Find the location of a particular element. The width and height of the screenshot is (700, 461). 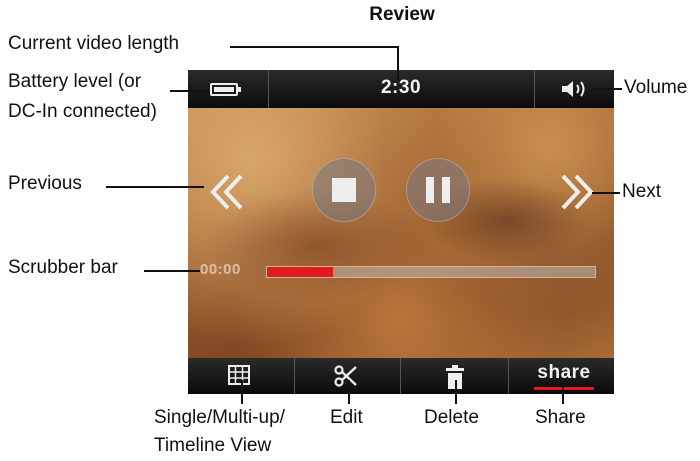

scrubber-progress is located at coordinates (300, 272).